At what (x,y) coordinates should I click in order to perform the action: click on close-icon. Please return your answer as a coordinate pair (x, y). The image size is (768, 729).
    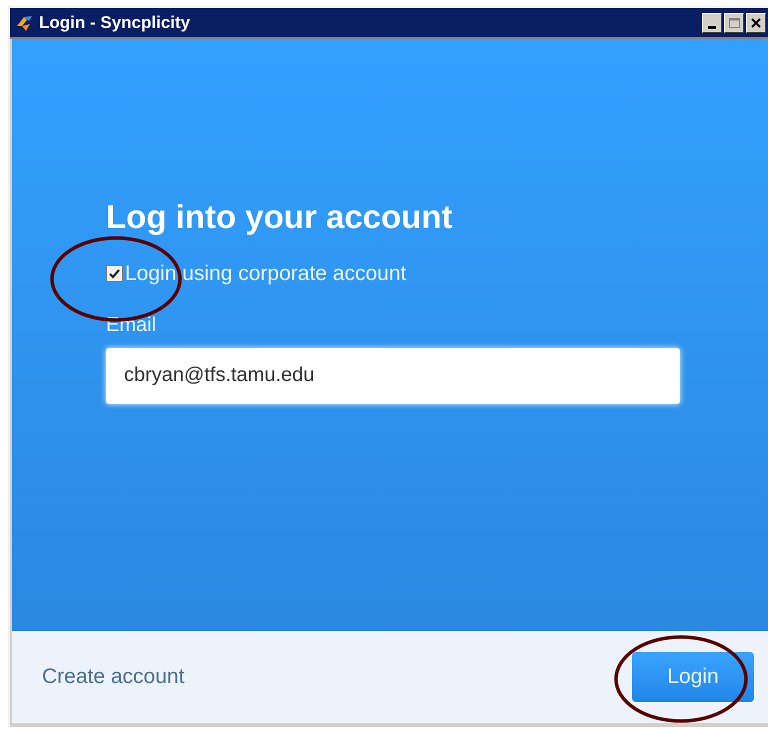
    Looking at the image, I should click on (756, 23).